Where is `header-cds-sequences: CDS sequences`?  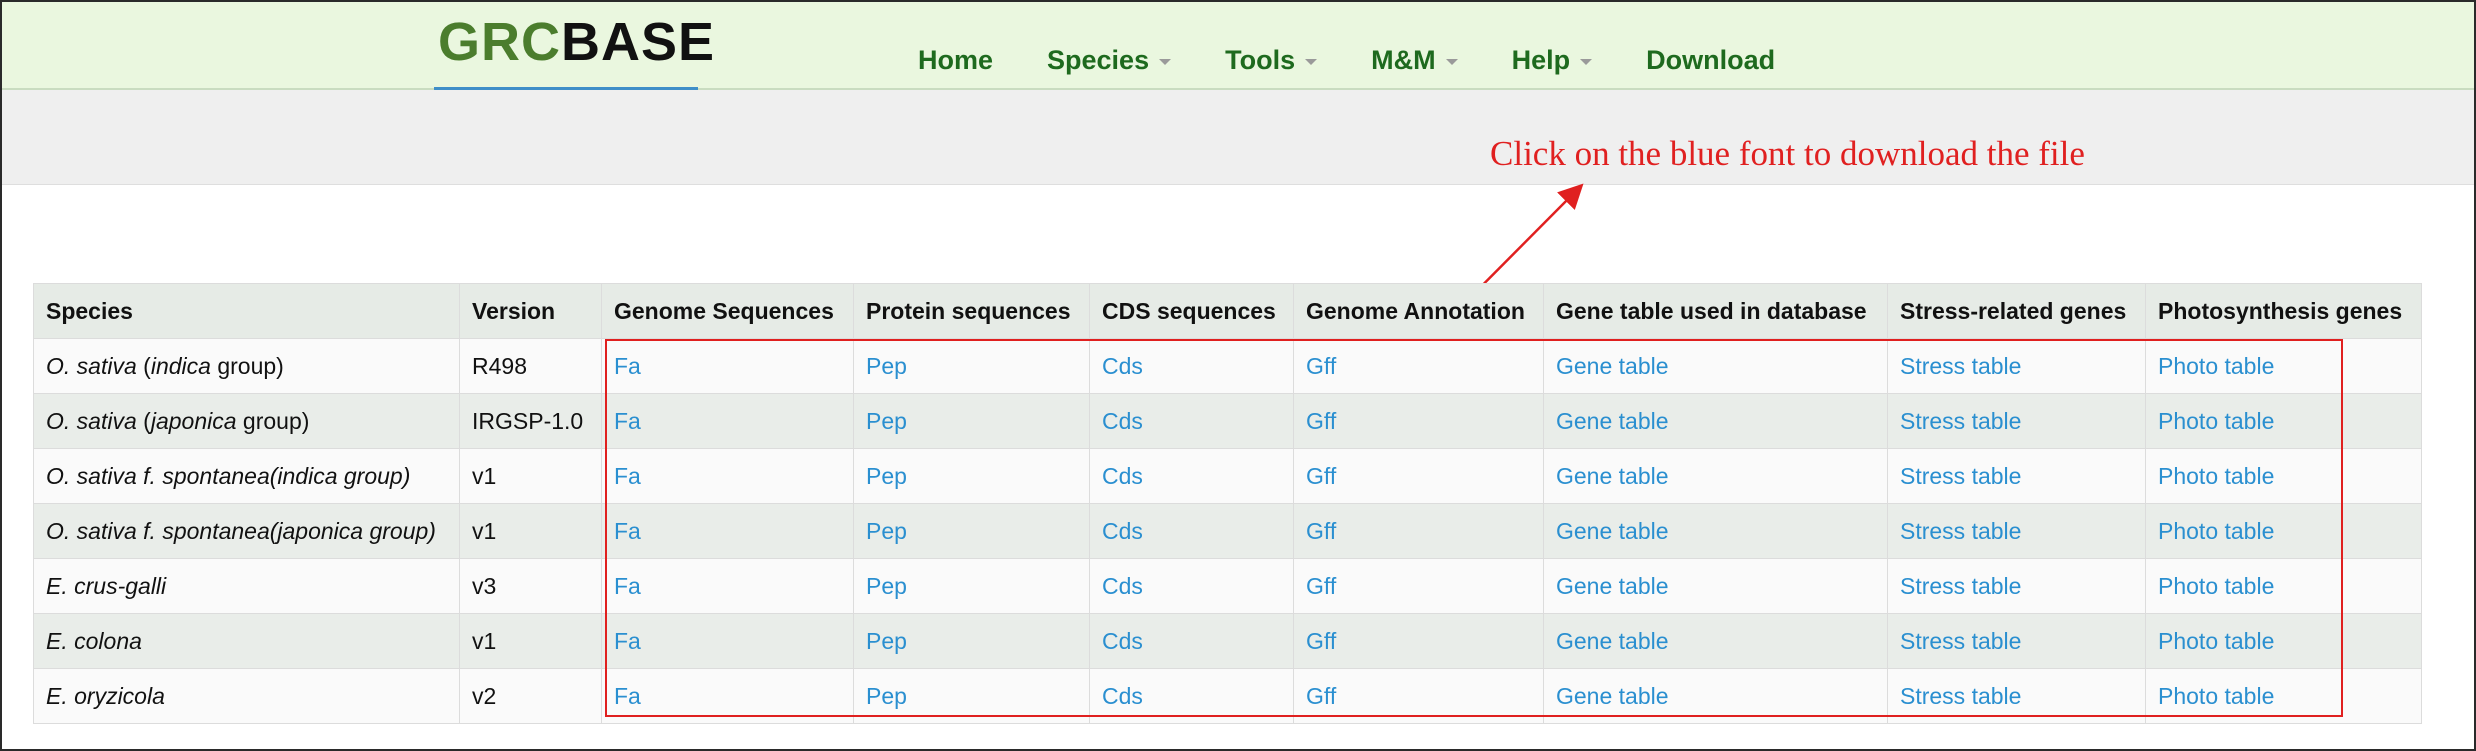 header-cds-sequences: CDS sequences is located at coordinates (1191, 311).